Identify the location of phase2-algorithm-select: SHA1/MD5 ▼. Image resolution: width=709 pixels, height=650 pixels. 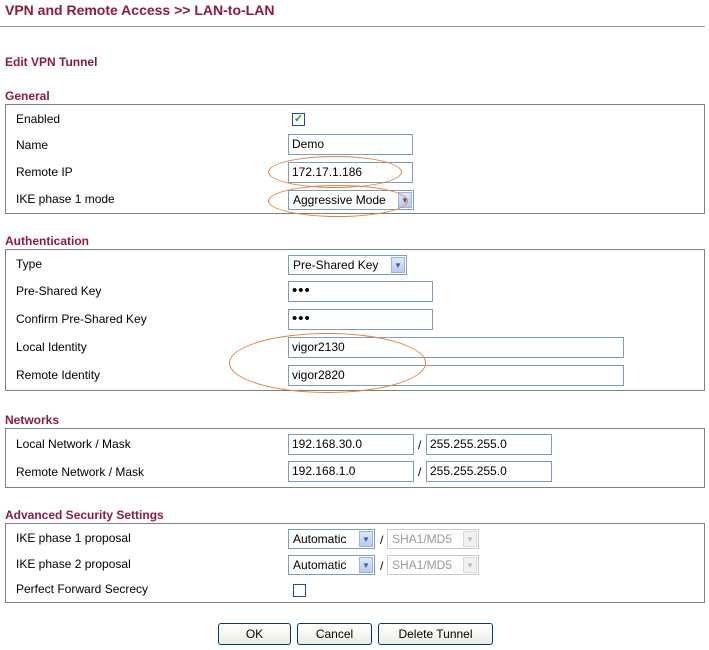
(433, 565).